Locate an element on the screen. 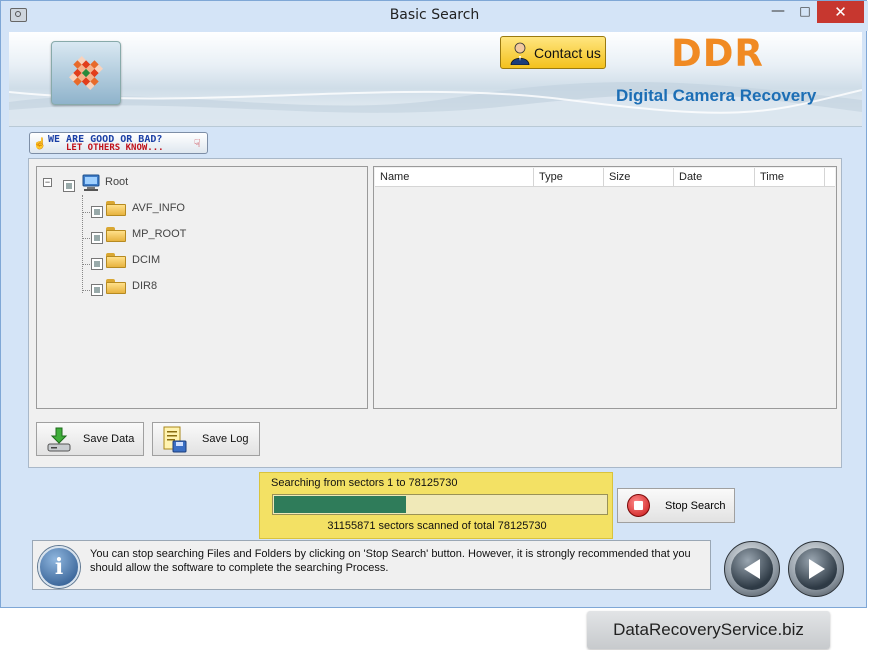  column-header-name: Name is located at coordinates (454, 177).